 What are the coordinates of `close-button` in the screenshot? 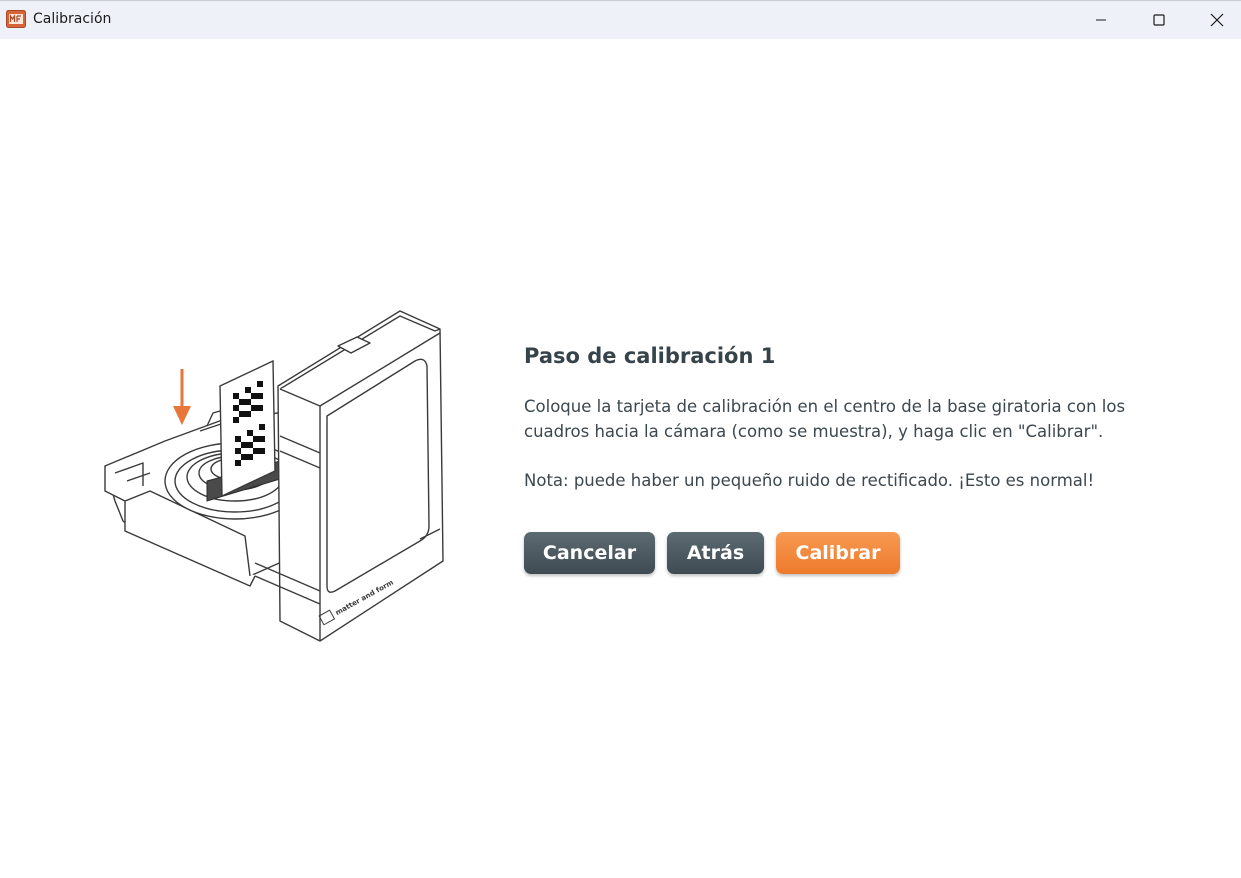 It's located at (1214, 20).